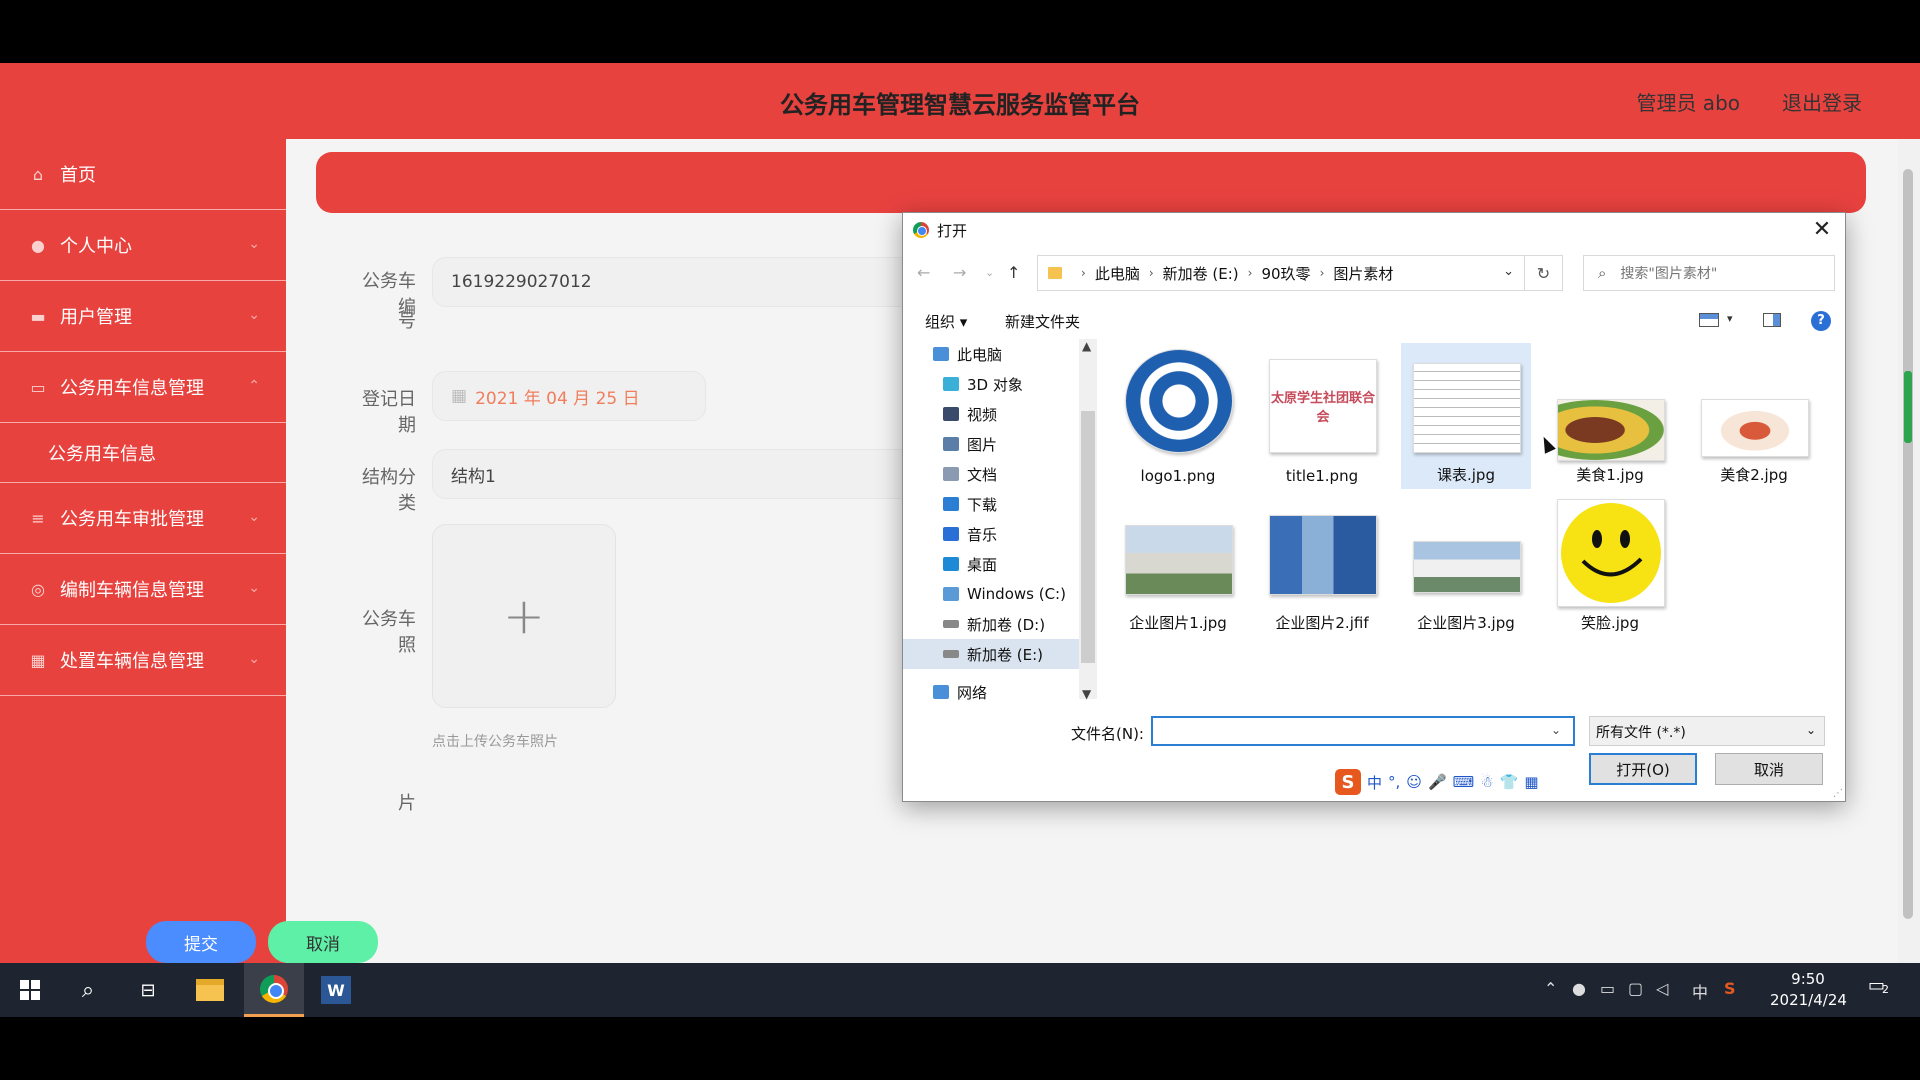  Describe the element at coordinates (143, 245) in the screenshot. I see `sidebar-item-profile: ● 个人中心 ⌄` at that location.